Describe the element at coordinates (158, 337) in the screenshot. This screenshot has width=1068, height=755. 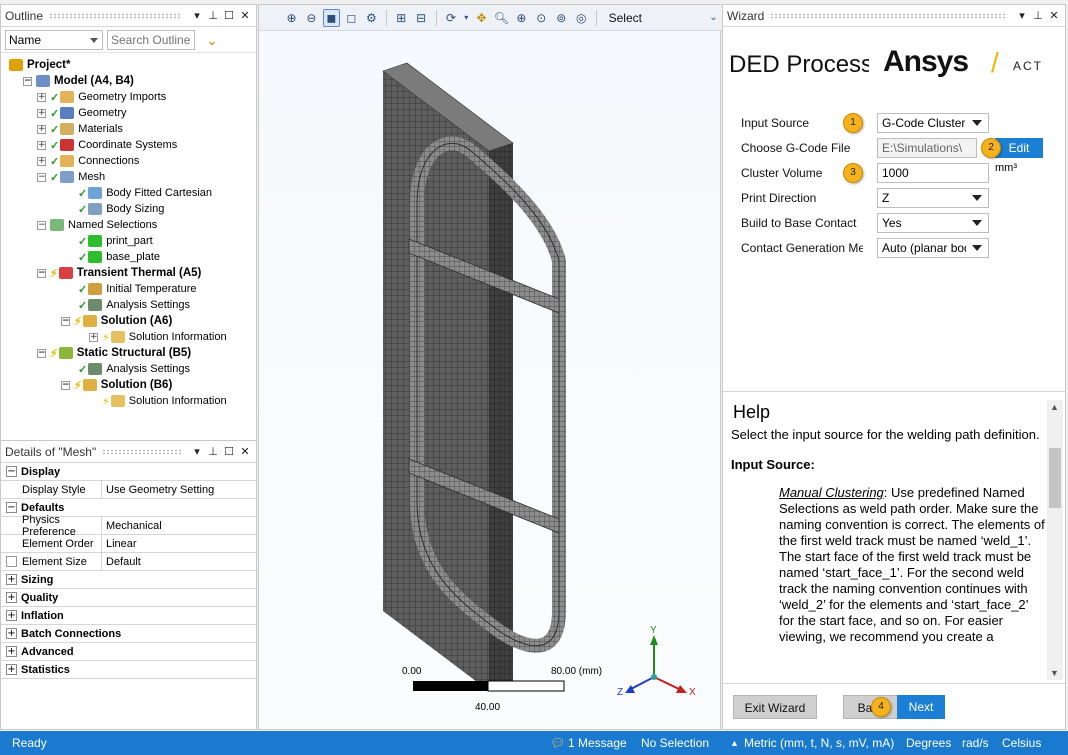
I see `tree-node: + ⚡︎ Solution Information` at that location.